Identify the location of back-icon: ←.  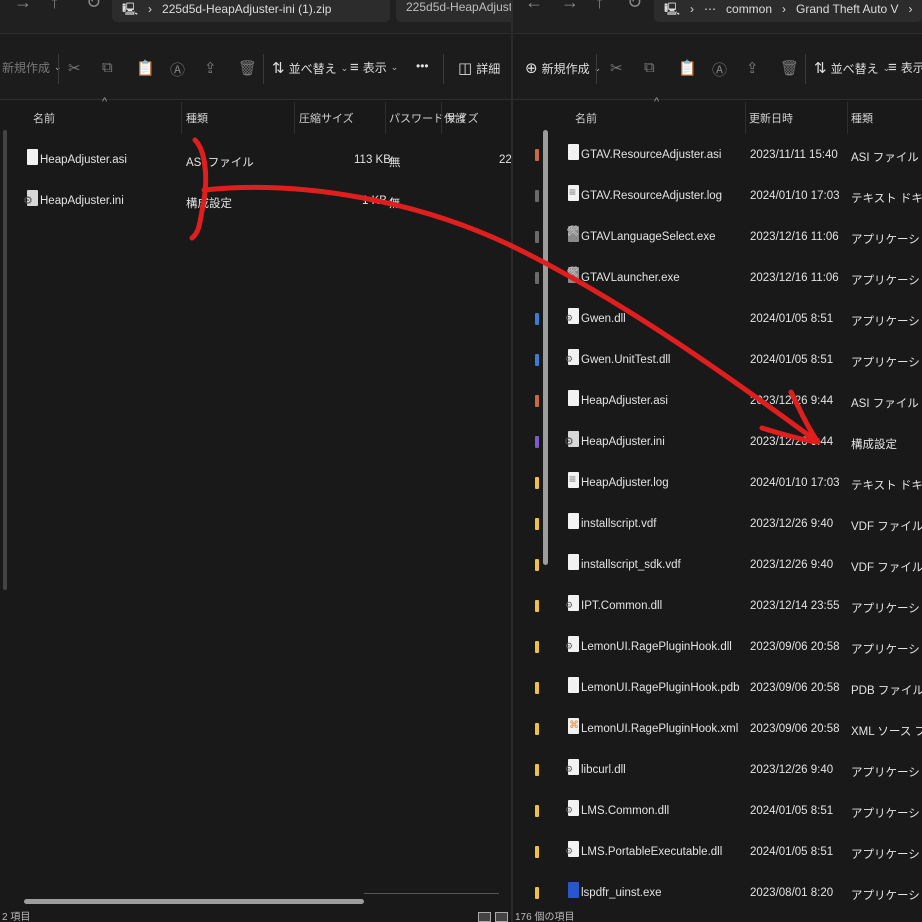
(534, 6).